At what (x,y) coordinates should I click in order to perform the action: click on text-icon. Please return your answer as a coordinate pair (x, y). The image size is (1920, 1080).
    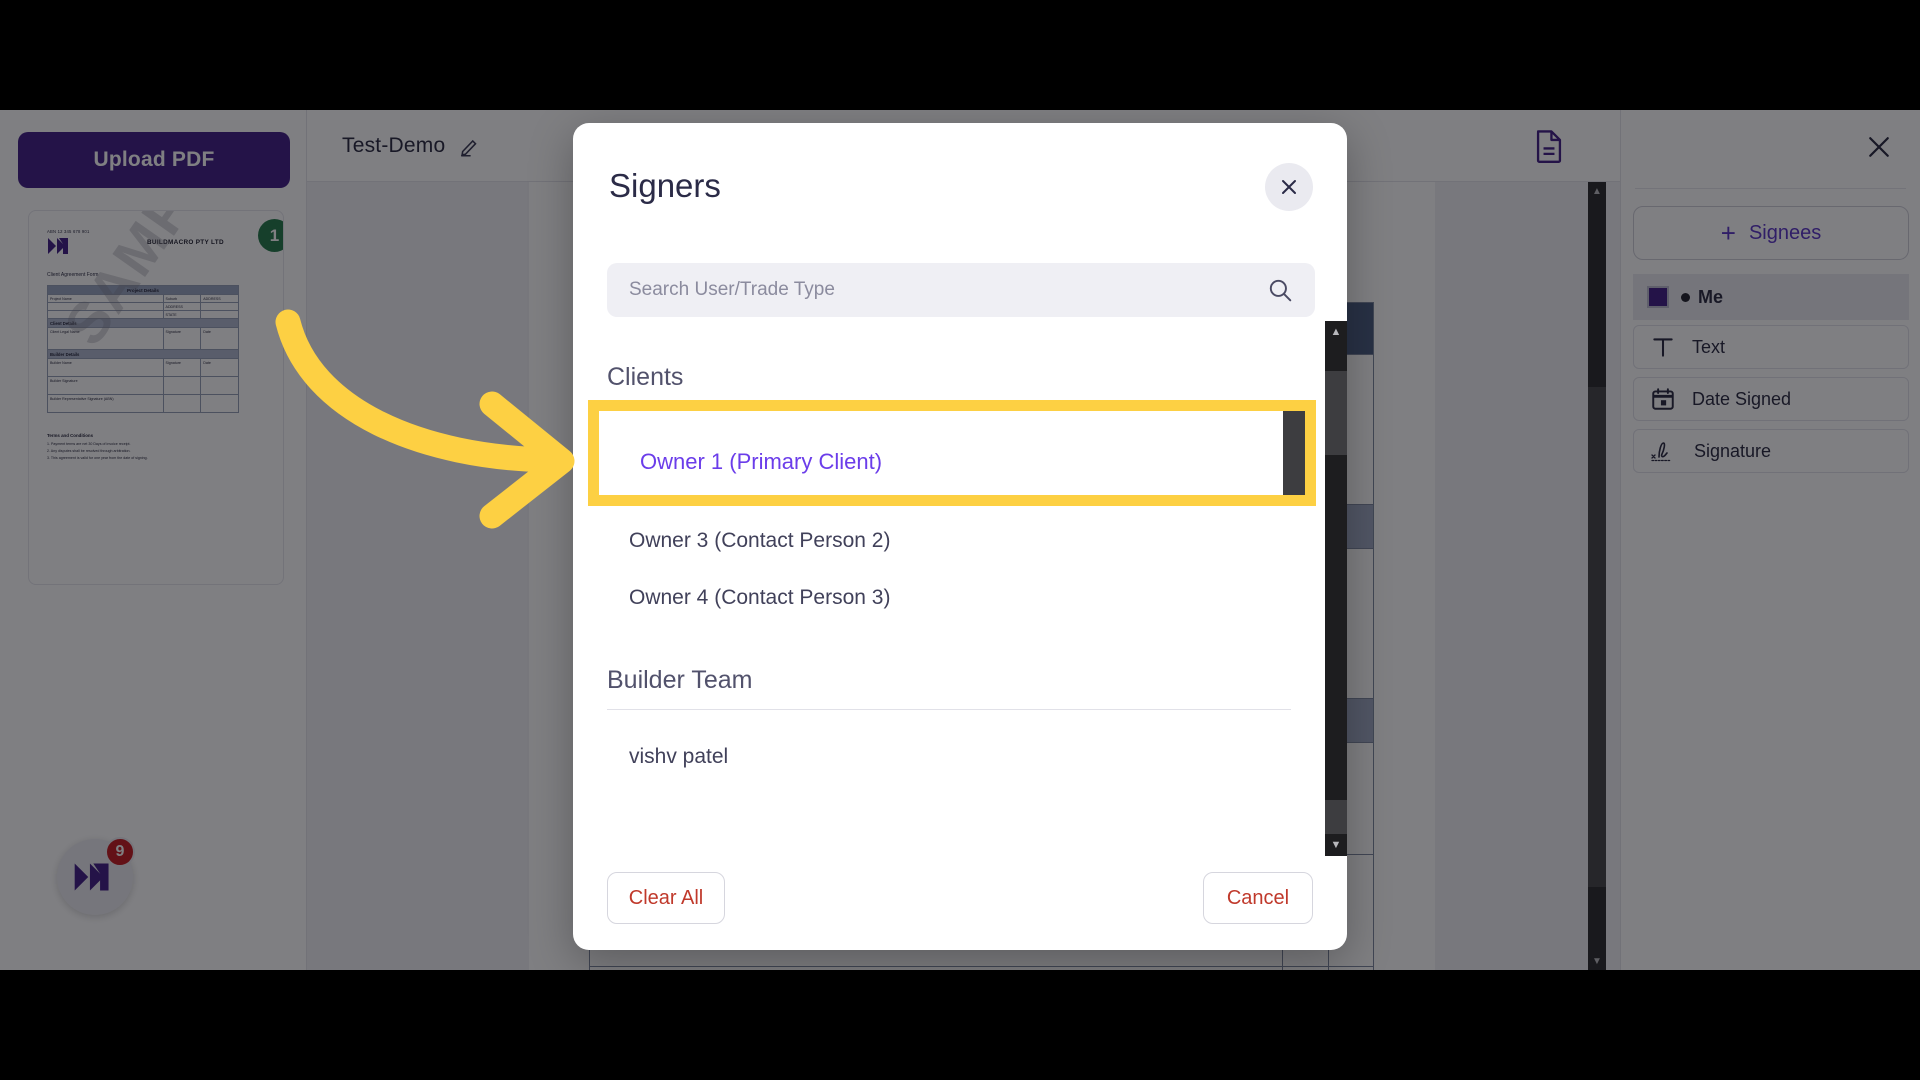
    Looking at the image, I should click on (1663, 347).